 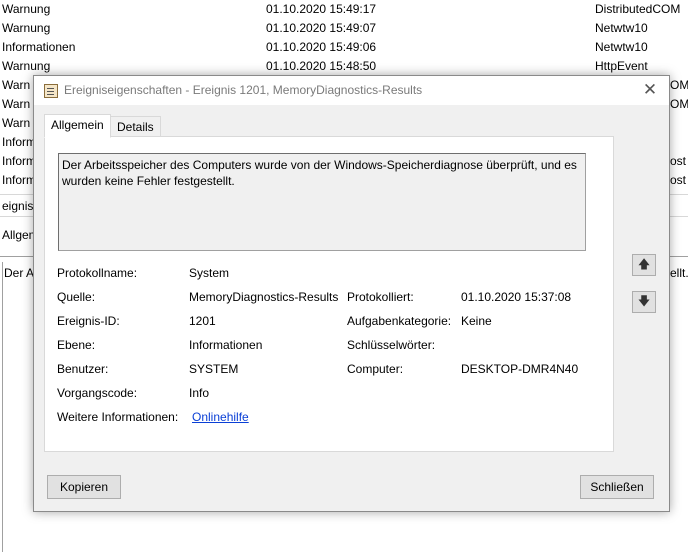 I want to click on table-row: Warnung 01.10.2020 15:49:07 Netwtw10, so click(x=344, y=28).